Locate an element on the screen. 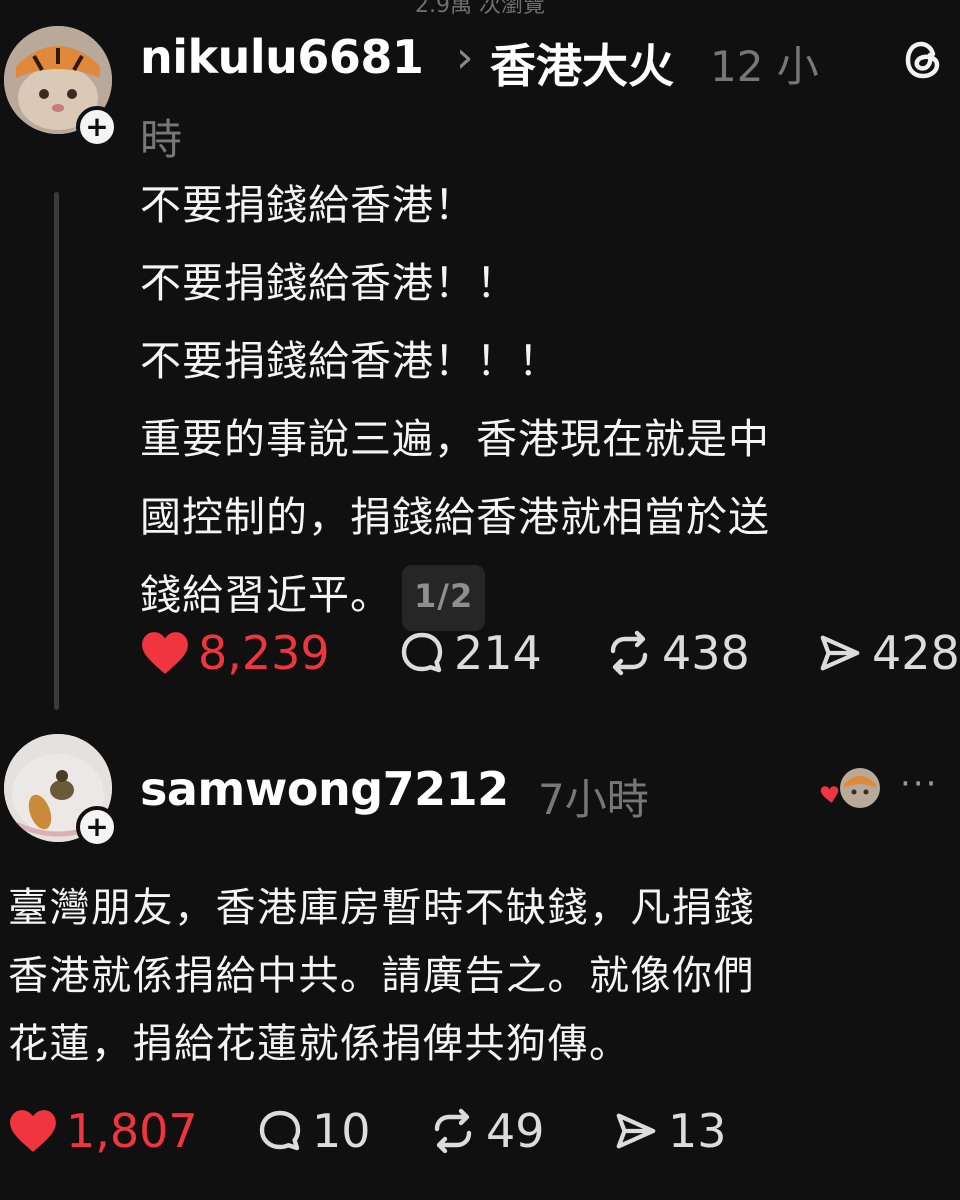  repost-count: 49 is located at coordinates (515, 1131).